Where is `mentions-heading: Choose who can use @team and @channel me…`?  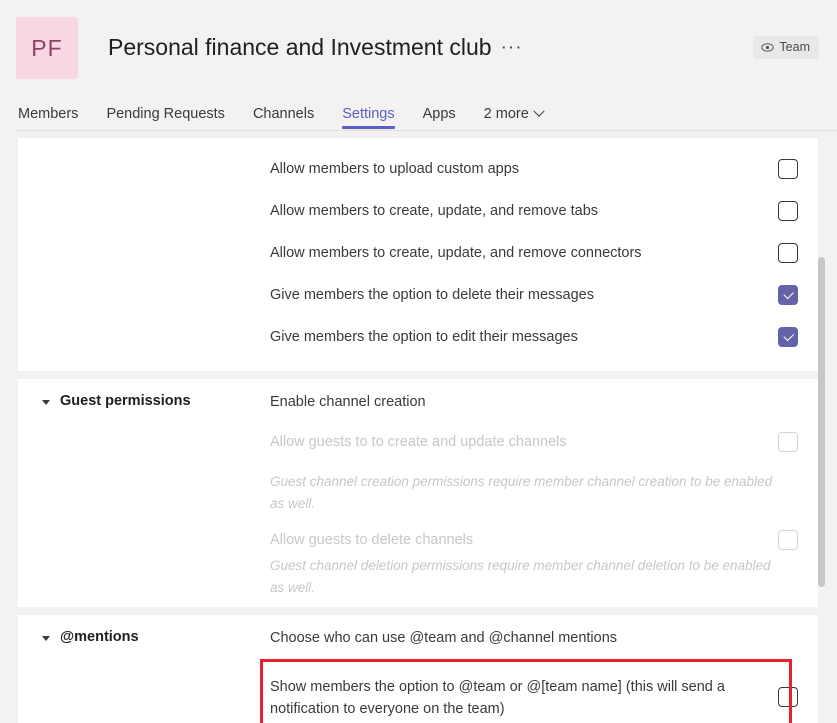 mentions-heading: Choose who can use @team and @channel me… is located at coordinates (444, 638).